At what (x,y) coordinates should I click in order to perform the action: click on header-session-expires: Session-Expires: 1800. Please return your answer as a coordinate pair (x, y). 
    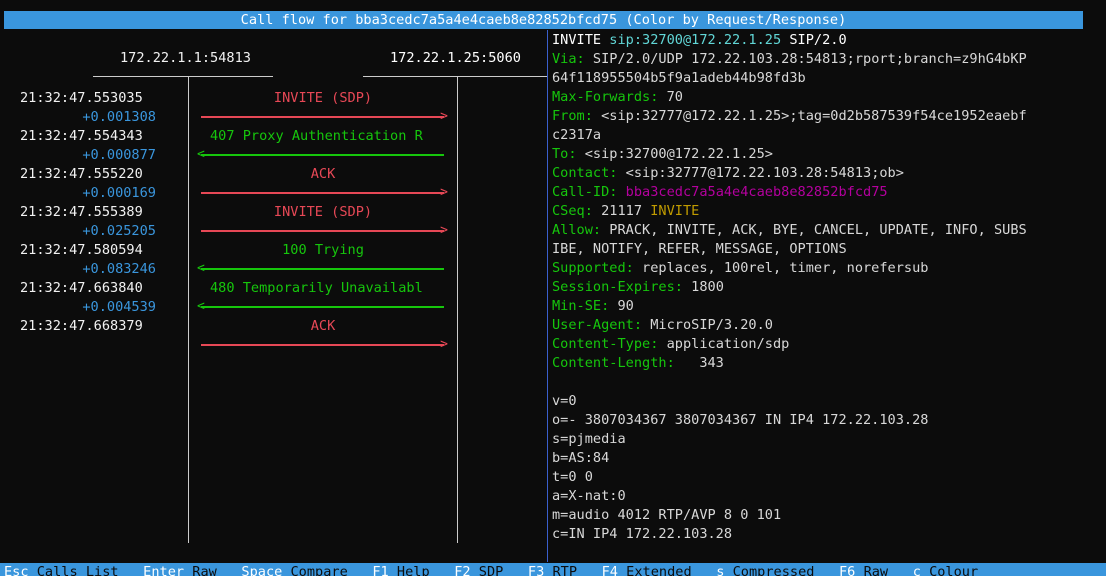
    Looking at the image, I should click on (638, 287).